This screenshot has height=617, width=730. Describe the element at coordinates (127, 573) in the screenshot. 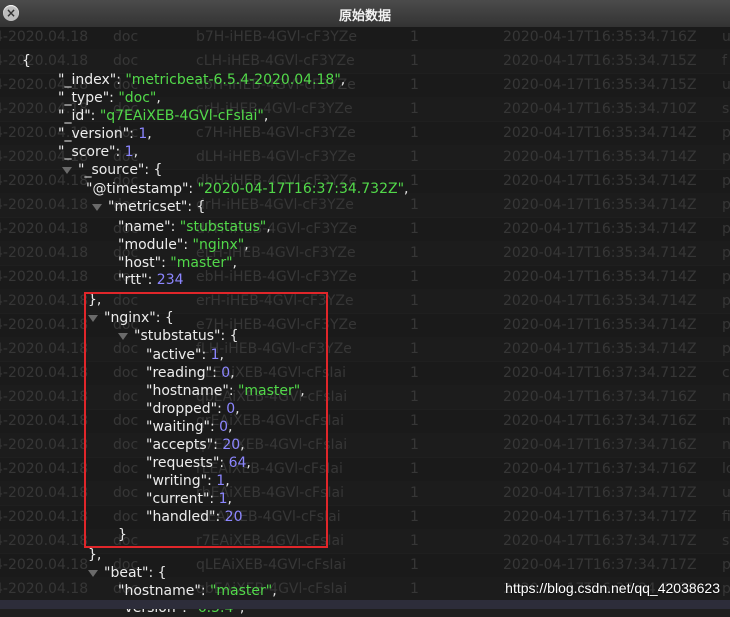

I see `json-line-beat: "beat": {` at that location.